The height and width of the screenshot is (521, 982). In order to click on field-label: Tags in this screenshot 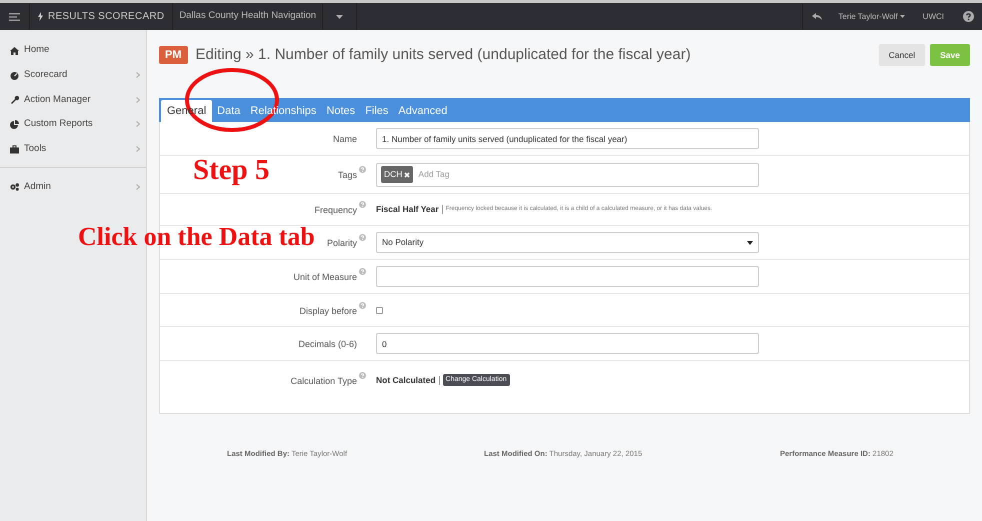, I will do `click(347, 175)`.